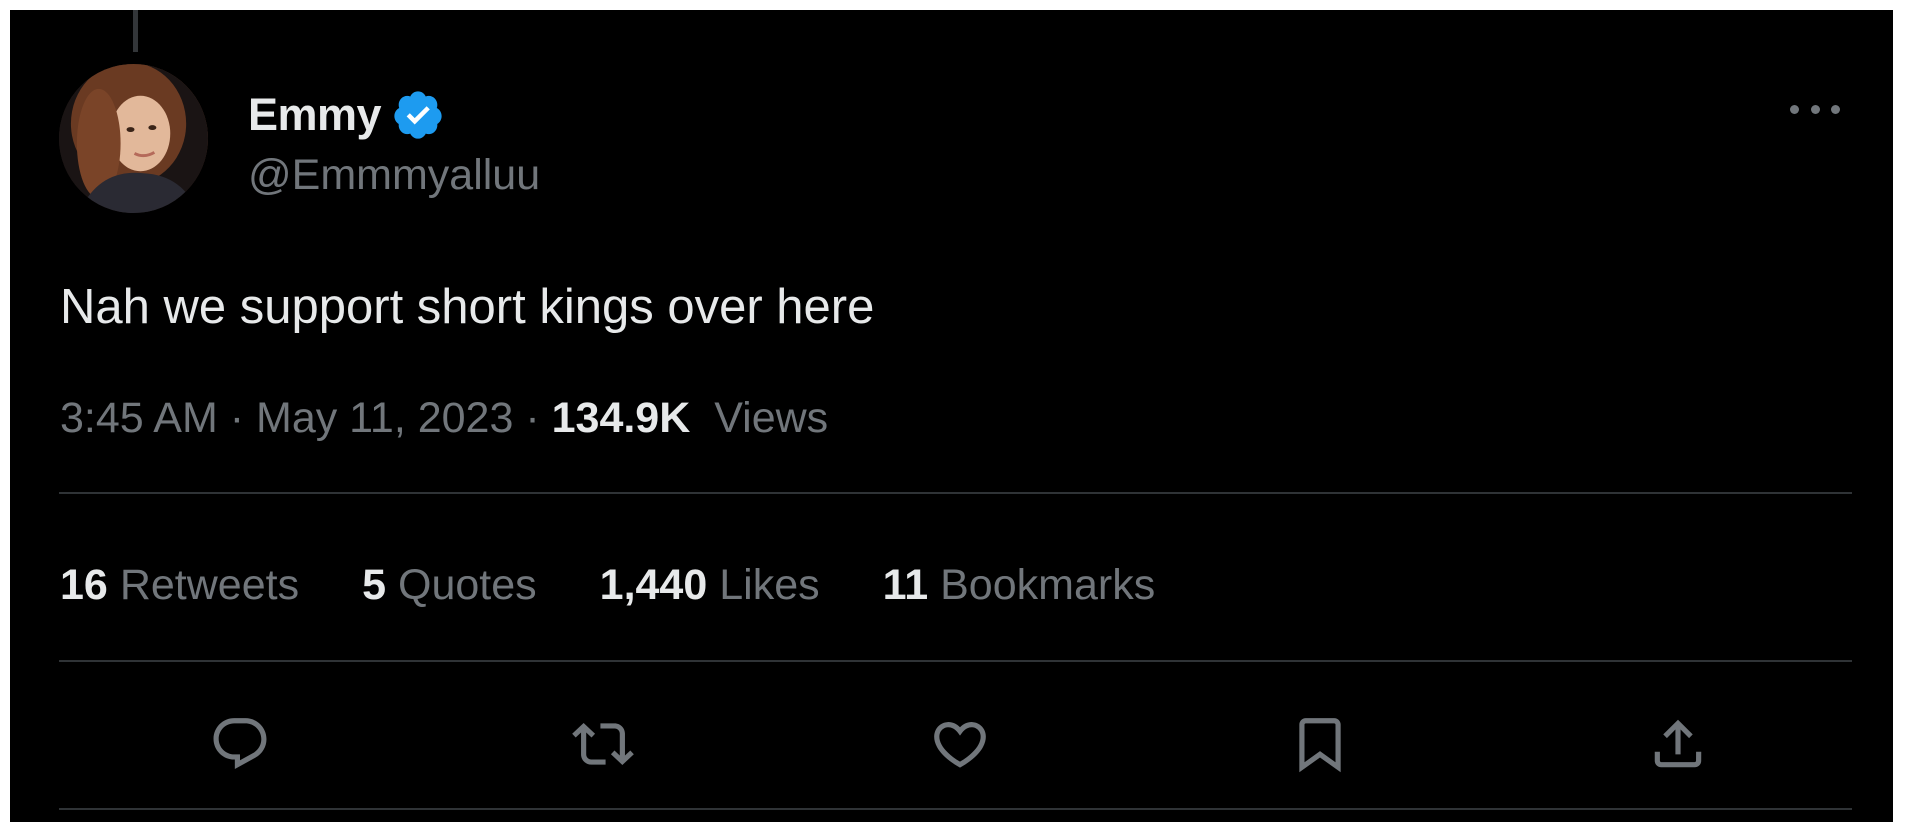  What do you see at coordinates (418, 115) in the screenshot?
I see `verified-badge-icon` at bounding box center [418, 115].